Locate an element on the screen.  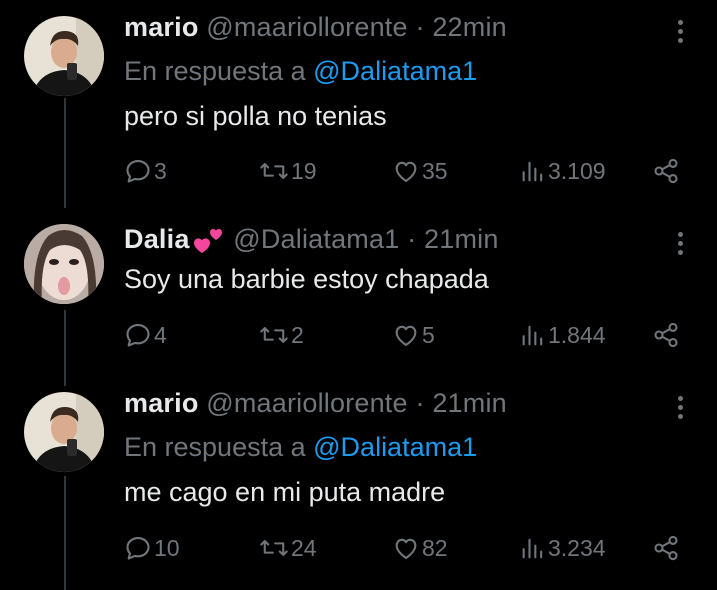
view-count: 3.109 is located at coordinates (577, 170).